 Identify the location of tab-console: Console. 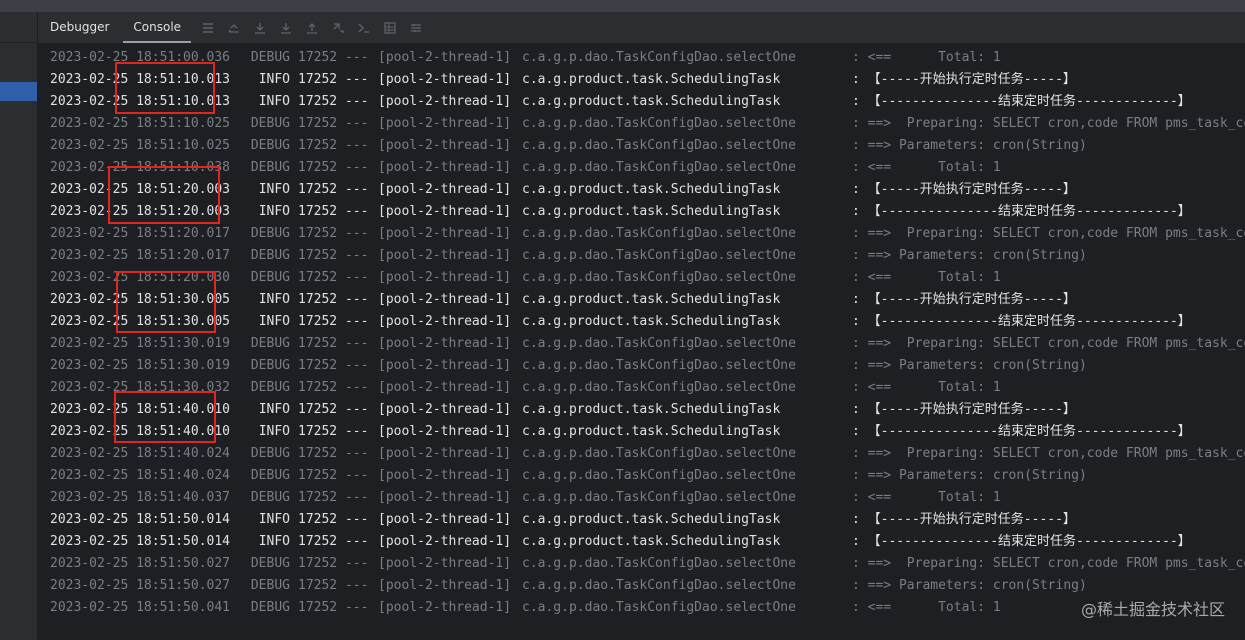
(157, 27).